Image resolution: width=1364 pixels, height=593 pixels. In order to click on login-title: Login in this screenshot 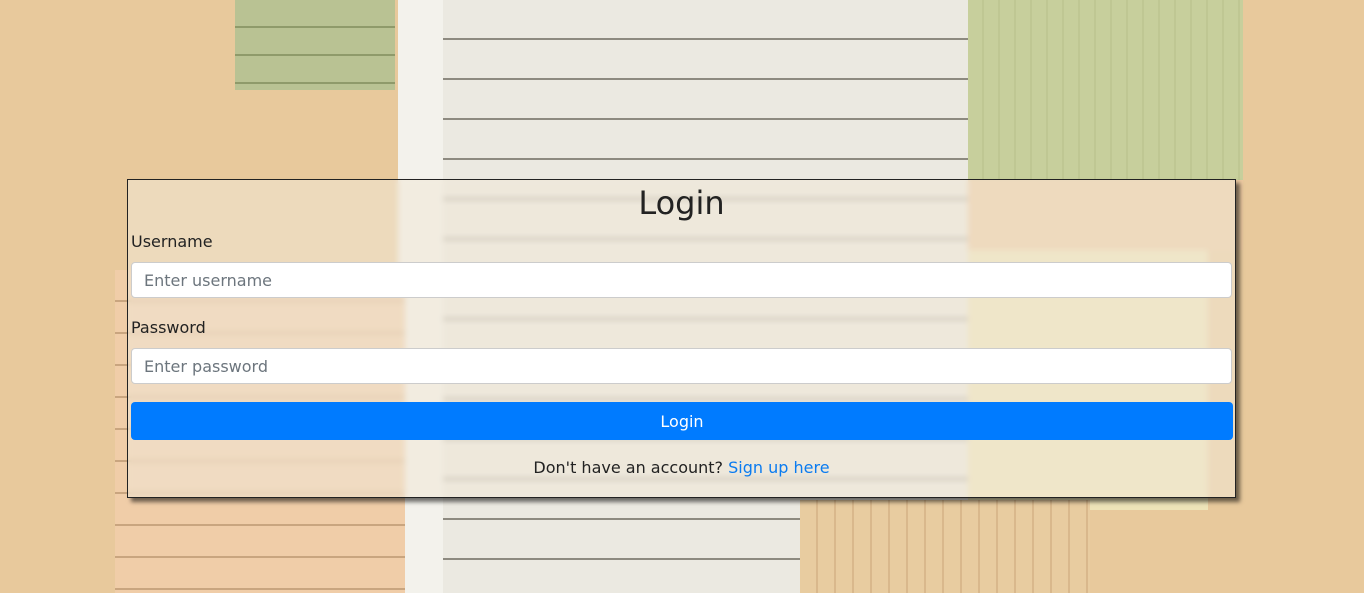, I will do `click(681, 203)`.